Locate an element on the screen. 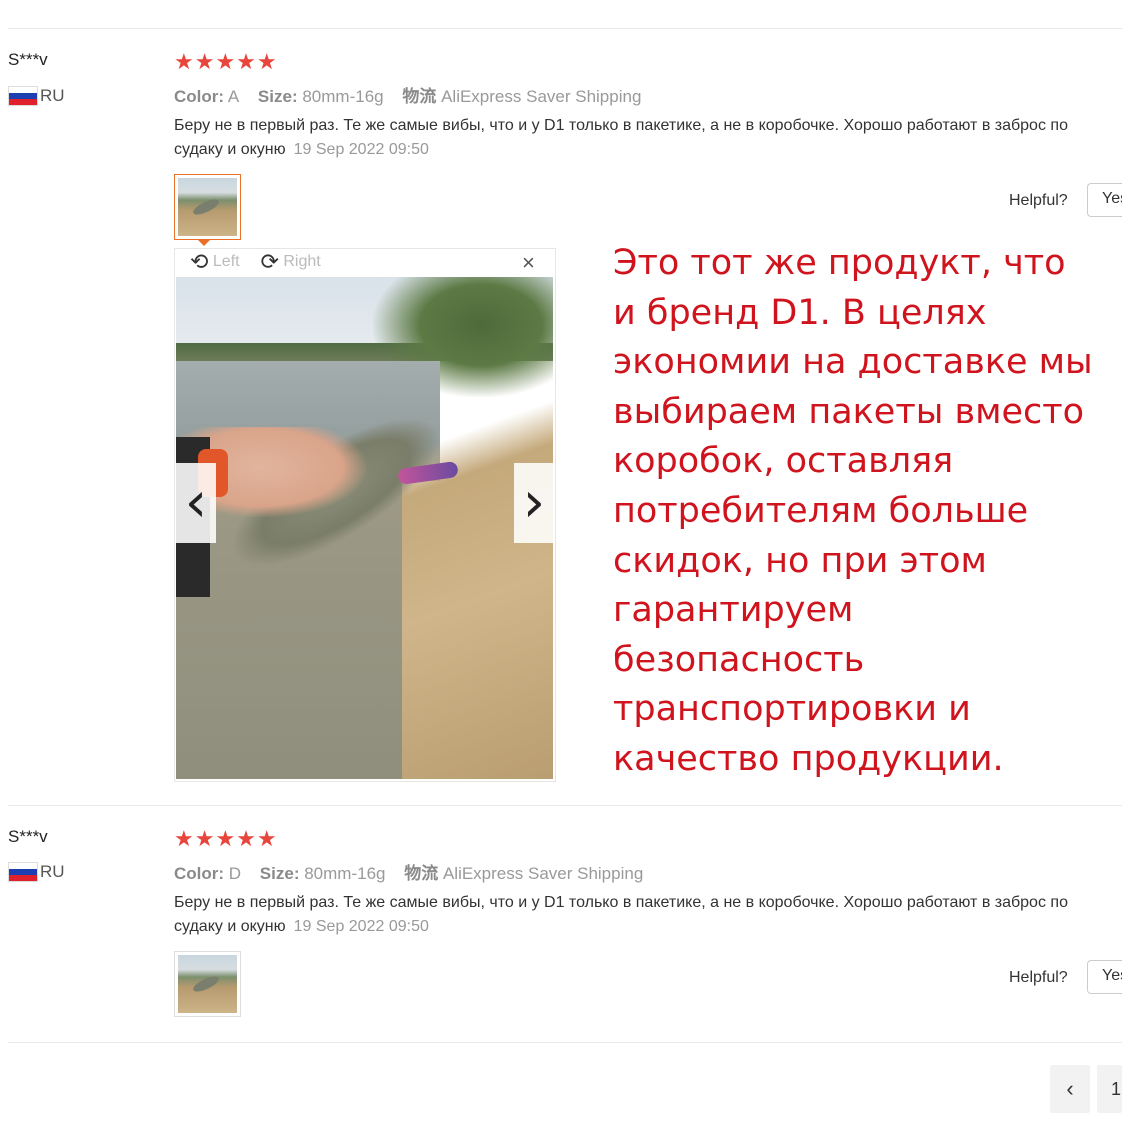 This screenshot has width=1122, height=1122. review-1-star-rating: ★★★★★ is located at coordinates (226, 61).